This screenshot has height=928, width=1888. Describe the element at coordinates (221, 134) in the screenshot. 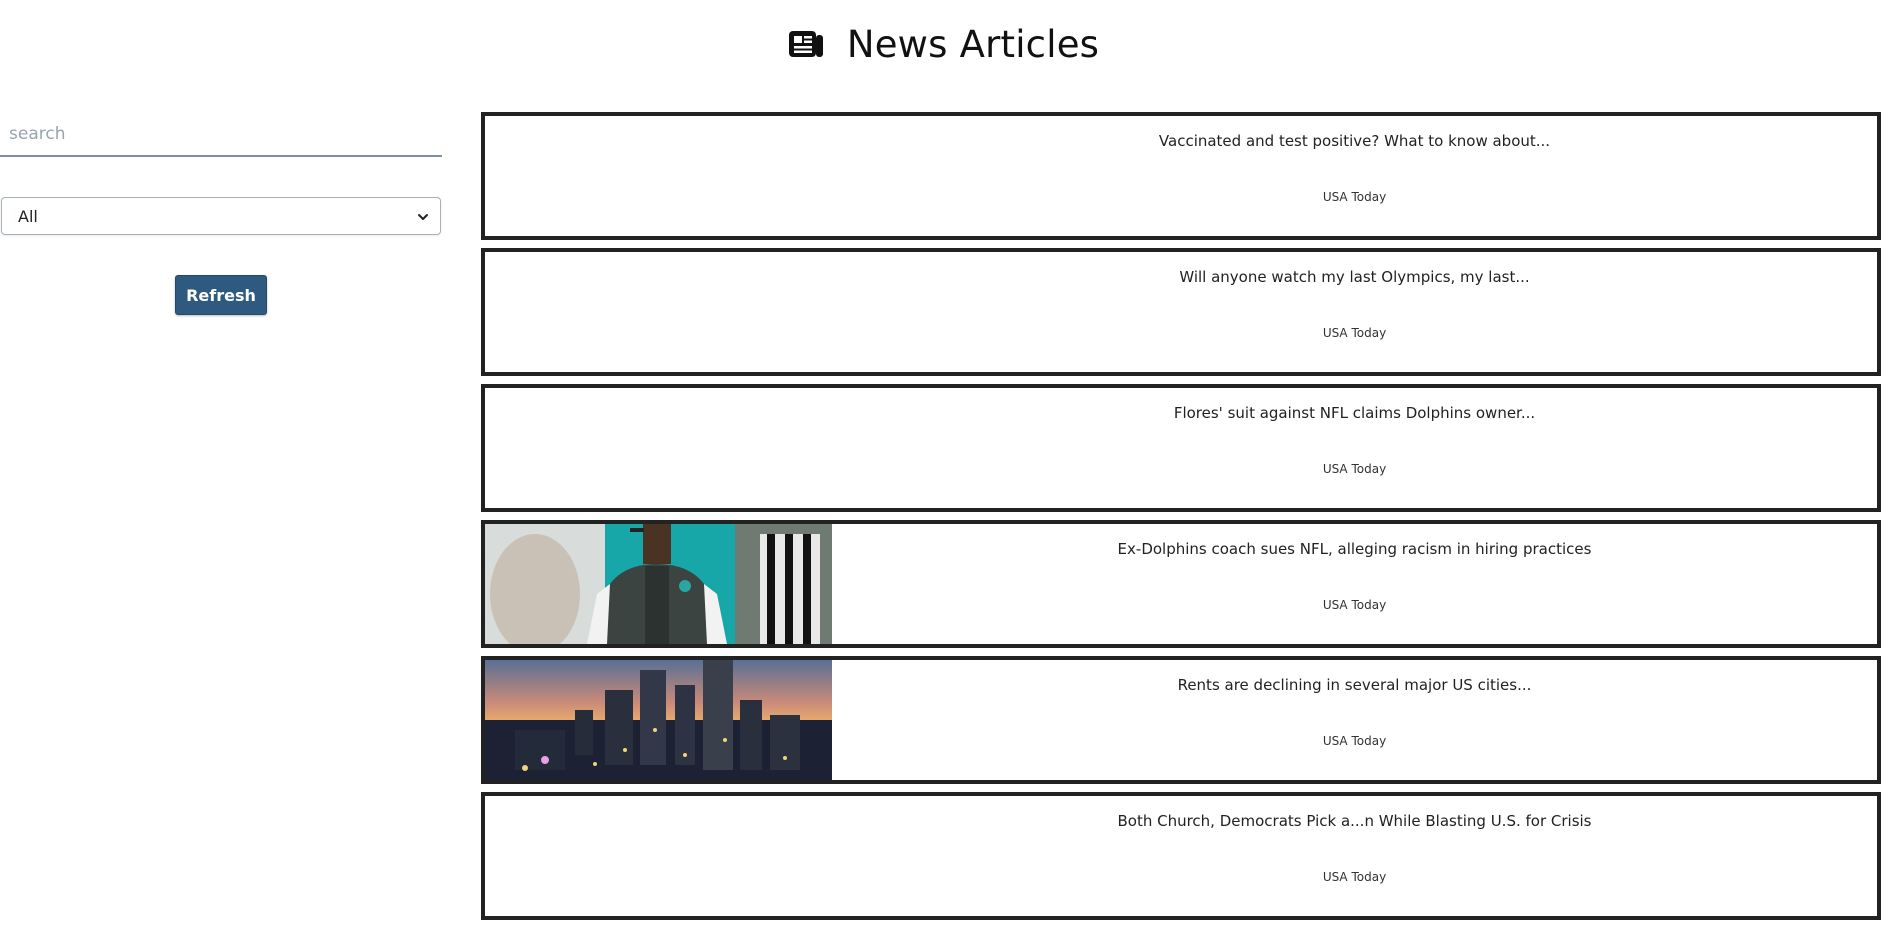

I see `search-input` at that location.